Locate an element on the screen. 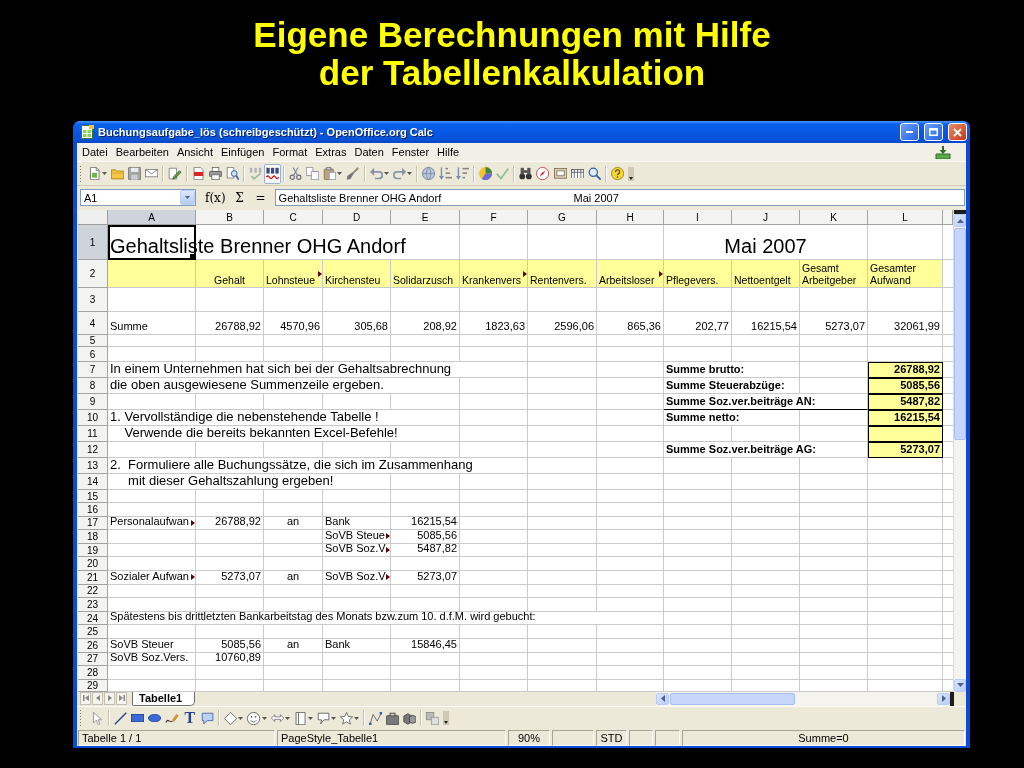  row-header: 1 is located at coordinates (93, 242).